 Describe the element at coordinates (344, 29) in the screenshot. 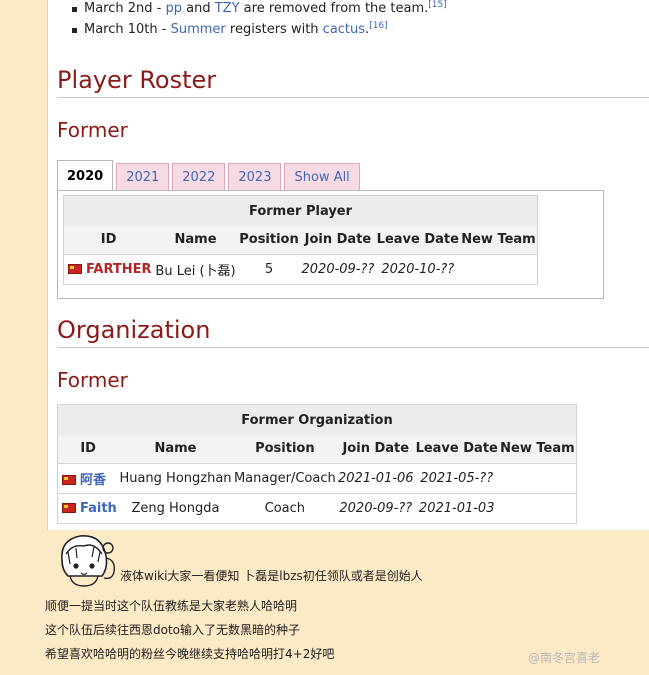

I see `team-link-cactus: cactus` at that location.